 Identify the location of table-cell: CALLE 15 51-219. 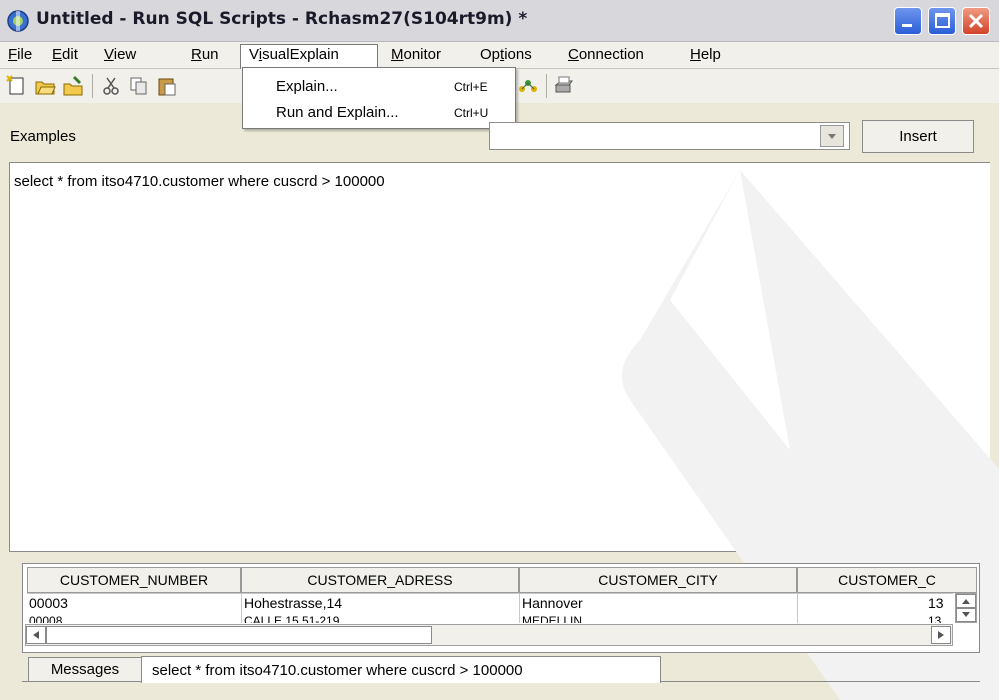
(292, 618).